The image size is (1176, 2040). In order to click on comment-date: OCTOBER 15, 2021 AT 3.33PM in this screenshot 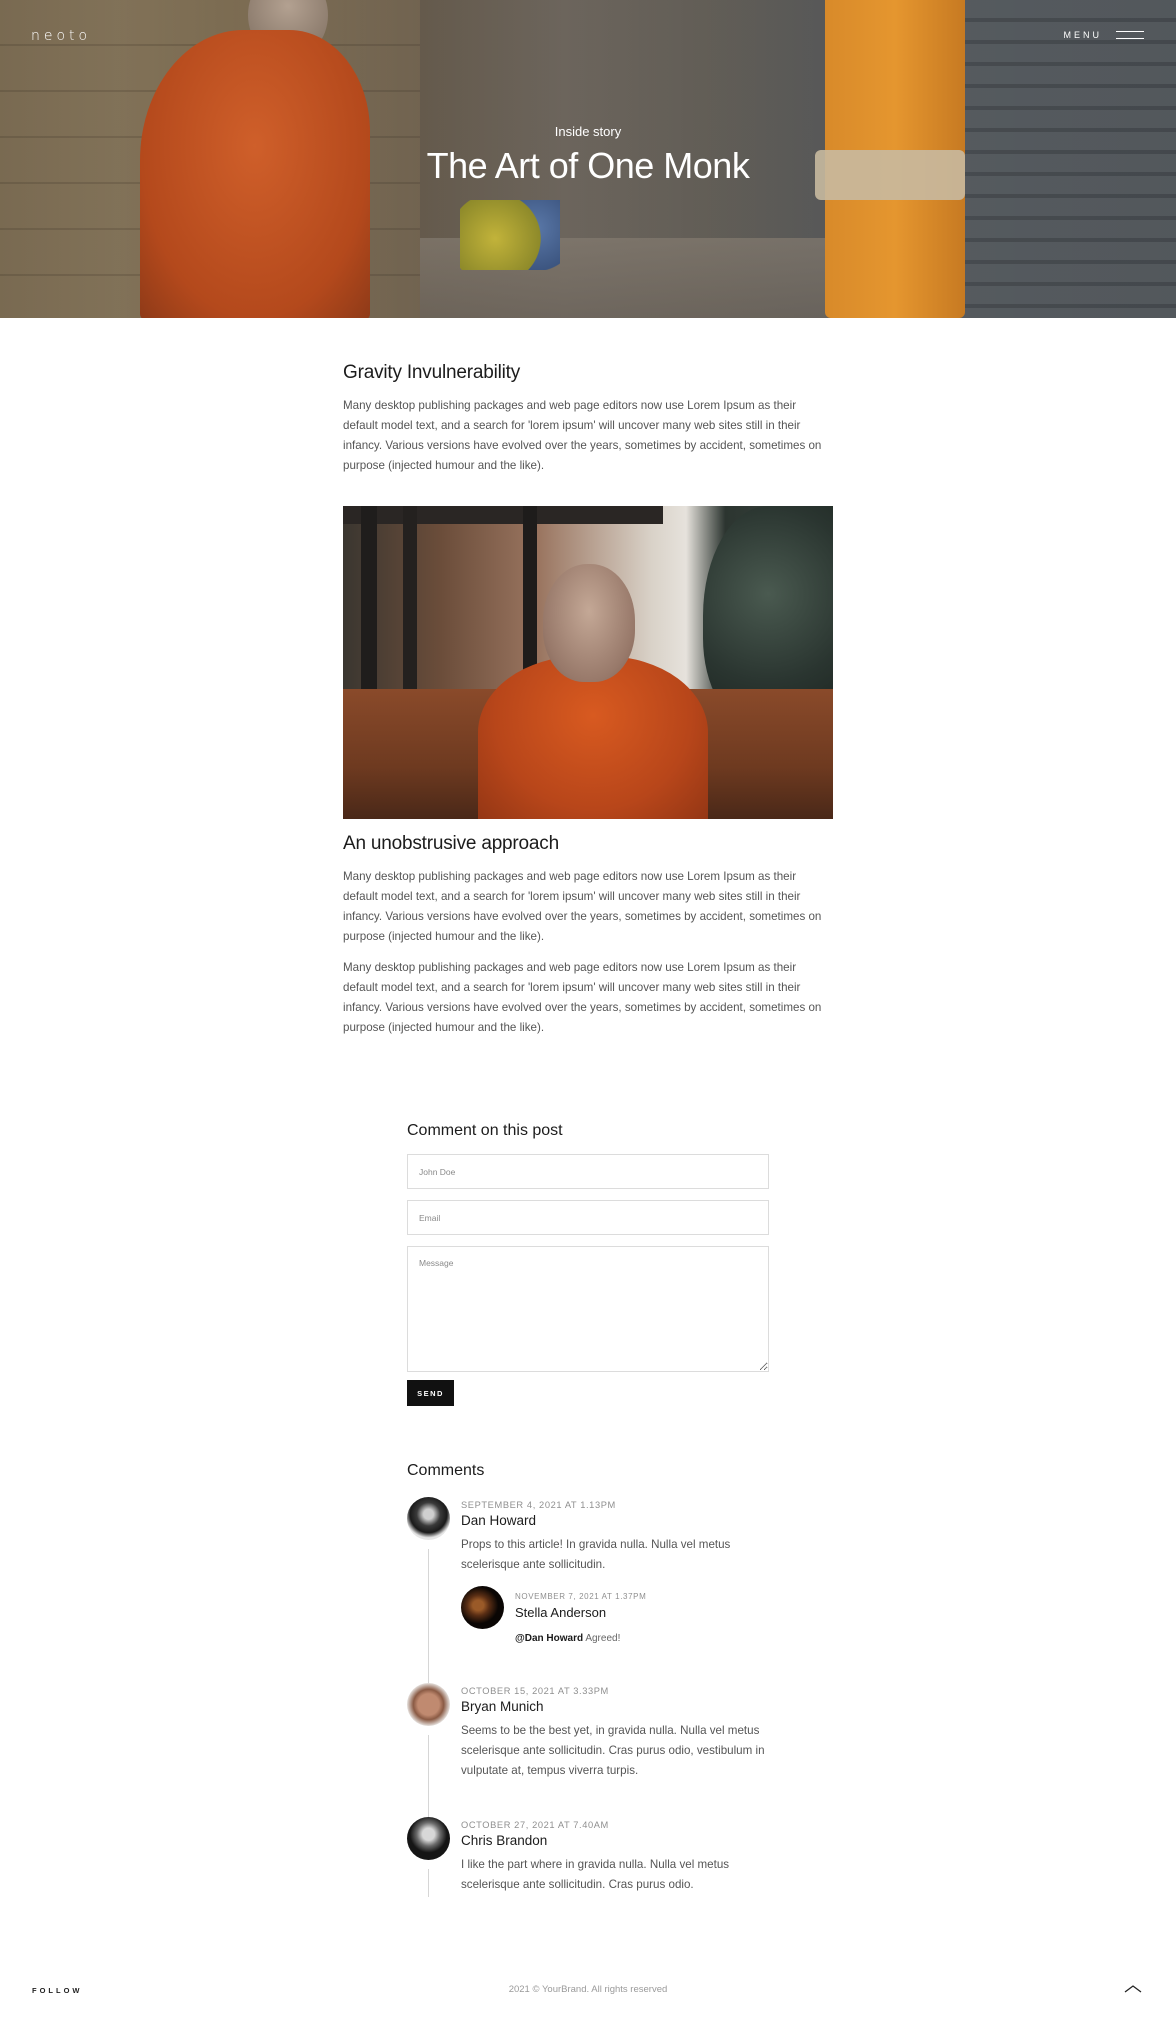, I will do `click(535, 1691)`.